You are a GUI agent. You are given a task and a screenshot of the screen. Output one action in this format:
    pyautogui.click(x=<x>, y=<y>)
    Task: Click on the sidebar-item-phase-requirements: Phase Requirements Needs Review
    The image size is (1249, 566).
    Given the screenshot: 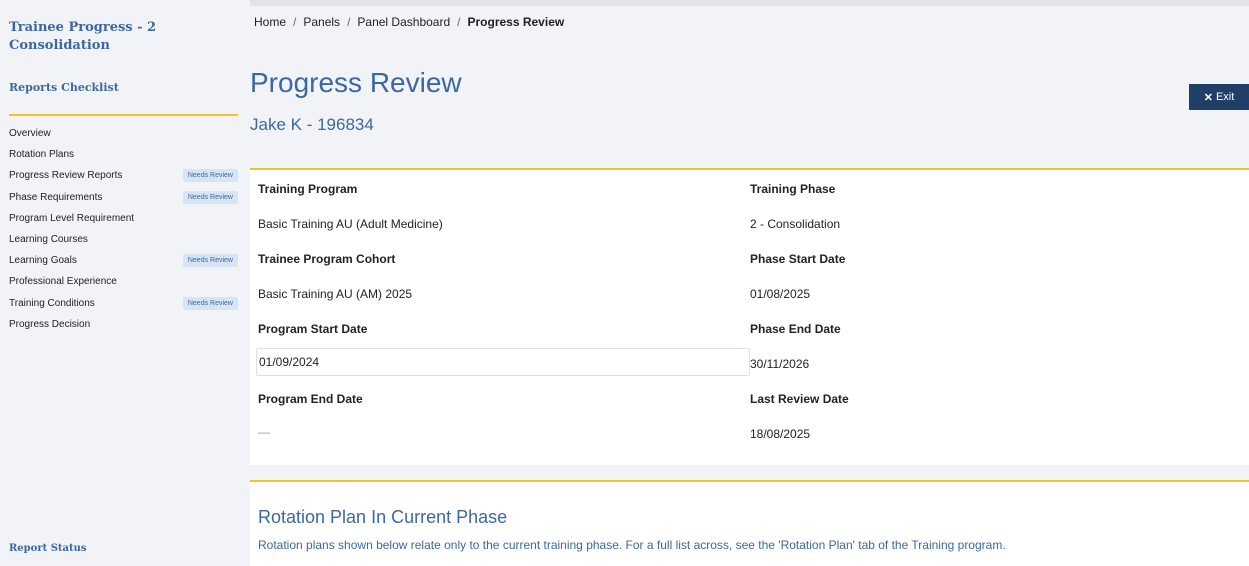 What is the action you would take?
    pyautogui.click(x=123, y=197)
    